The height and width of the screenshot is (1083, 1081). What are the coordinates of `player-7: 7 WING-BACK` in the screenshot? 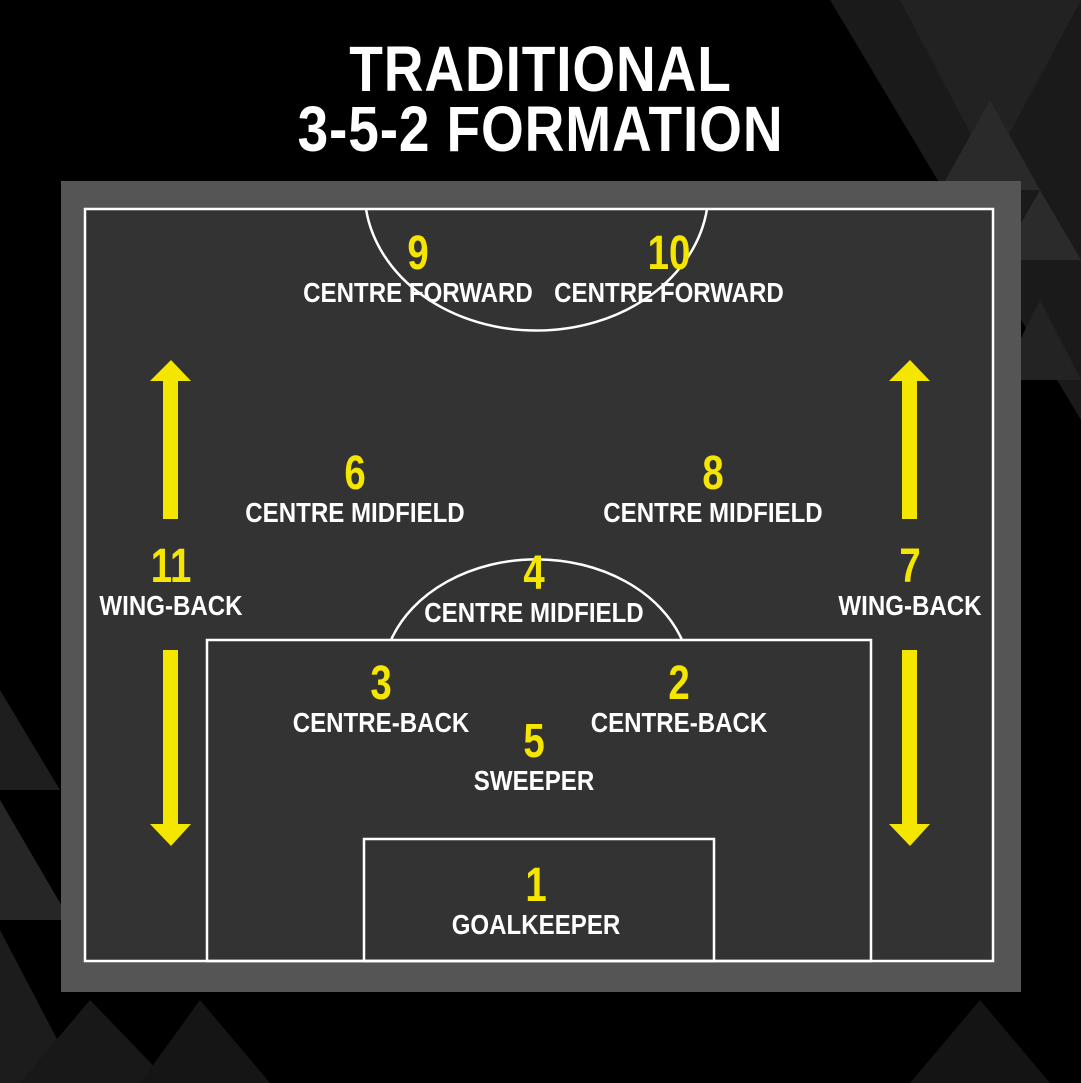 It's located at (910, 582).